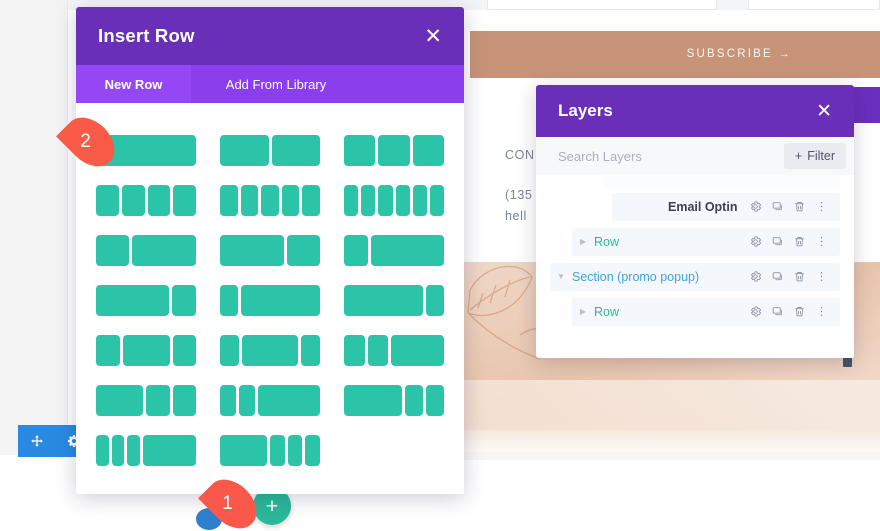  What do you see at coordinates (85, 141) in the screenshot?
I see `callout-number: 2` at bounding box center [85, 141].